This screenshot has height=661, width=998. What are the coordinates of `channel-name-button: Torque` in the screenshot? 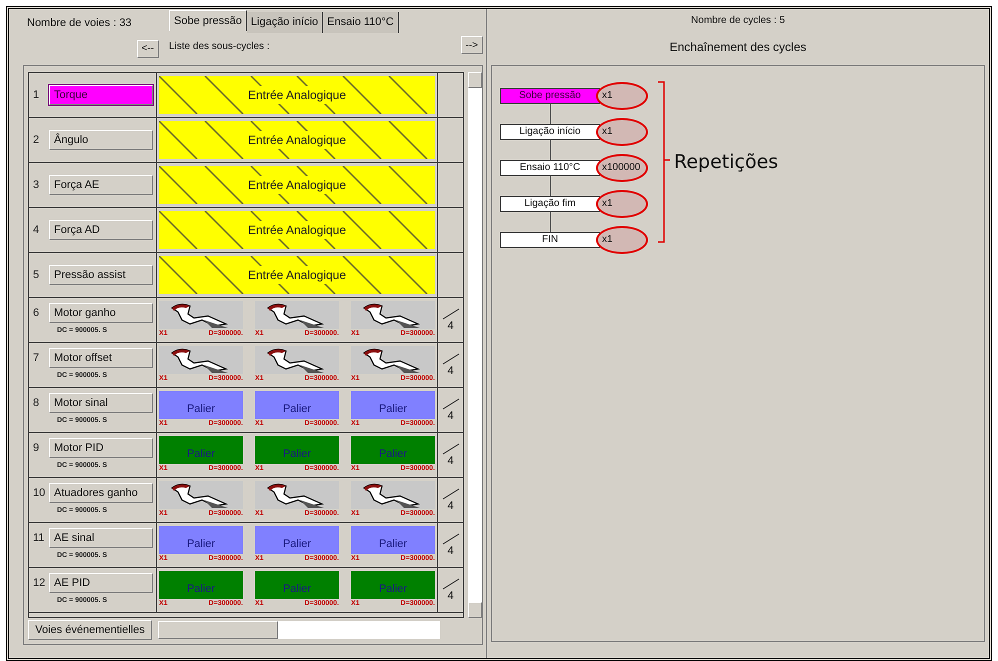 It's located at (101, 95).